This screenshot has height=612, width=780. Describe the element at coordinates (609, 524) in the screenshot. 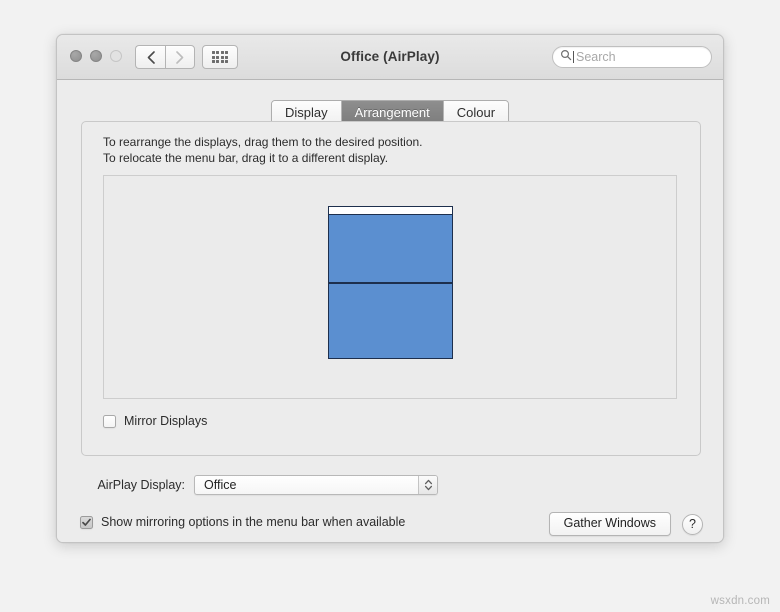

I see `gather-windows-button: Gather Windows` at that location.